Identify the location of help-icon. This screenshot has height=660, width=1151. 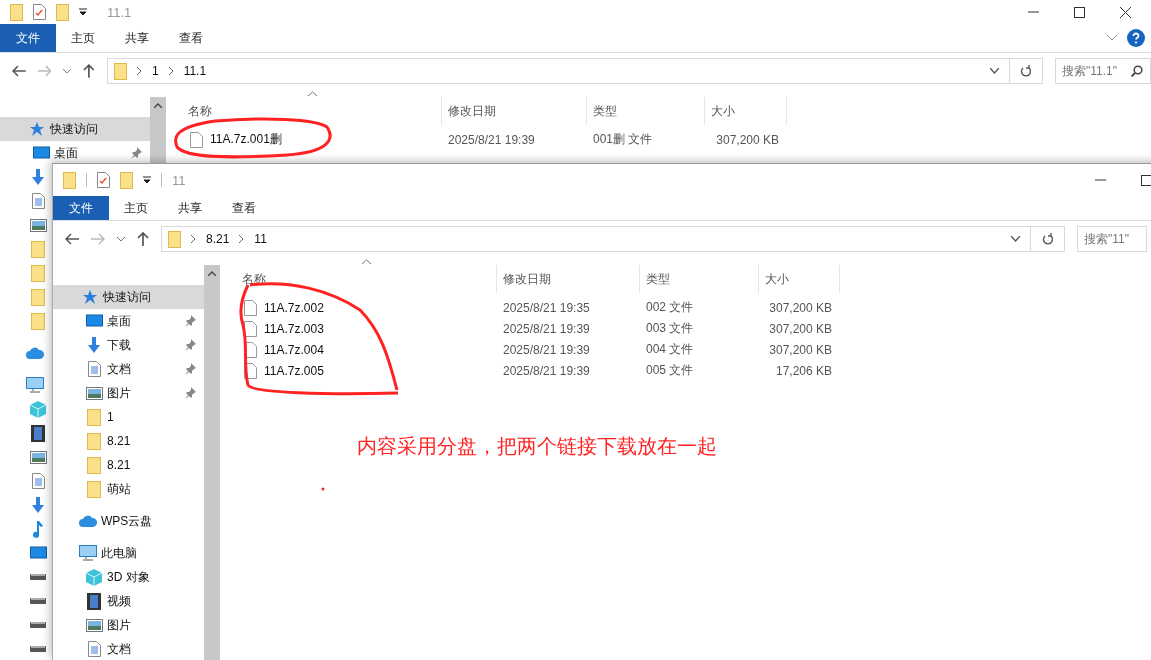
(1136, 38).